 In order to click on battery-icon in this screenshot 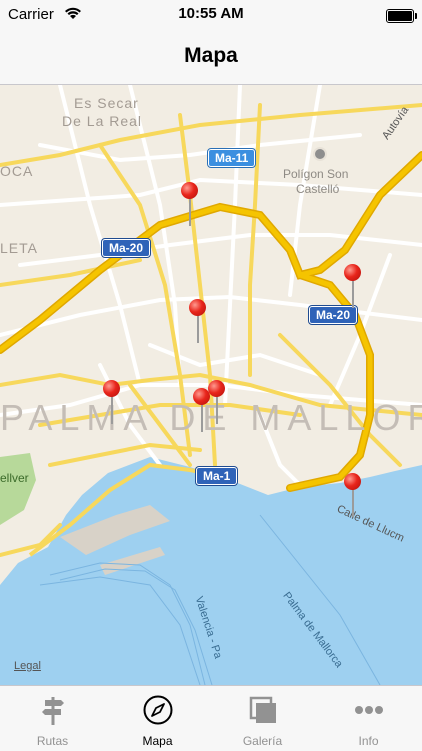, I will do `click(401, 16)`.